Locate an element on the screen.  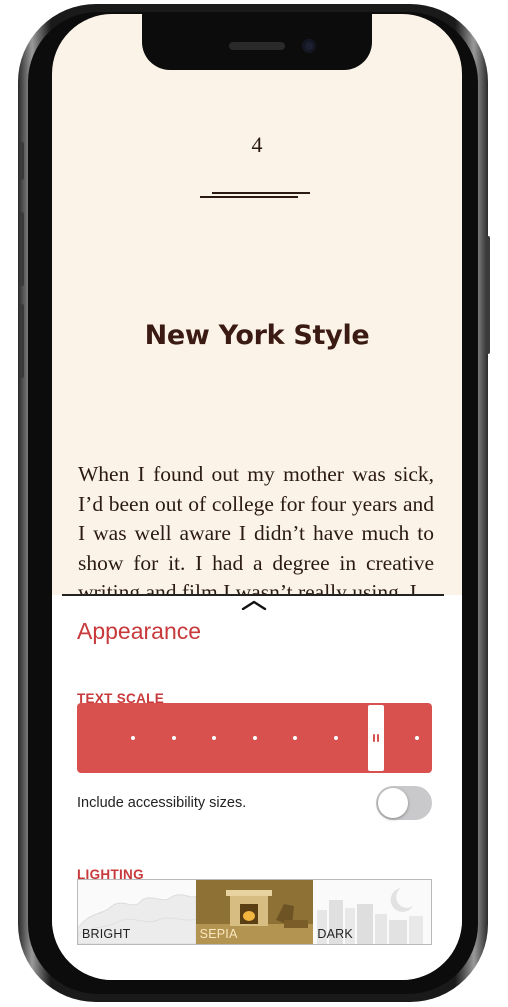
text-scale-slider is located at coordinates (254, 738).